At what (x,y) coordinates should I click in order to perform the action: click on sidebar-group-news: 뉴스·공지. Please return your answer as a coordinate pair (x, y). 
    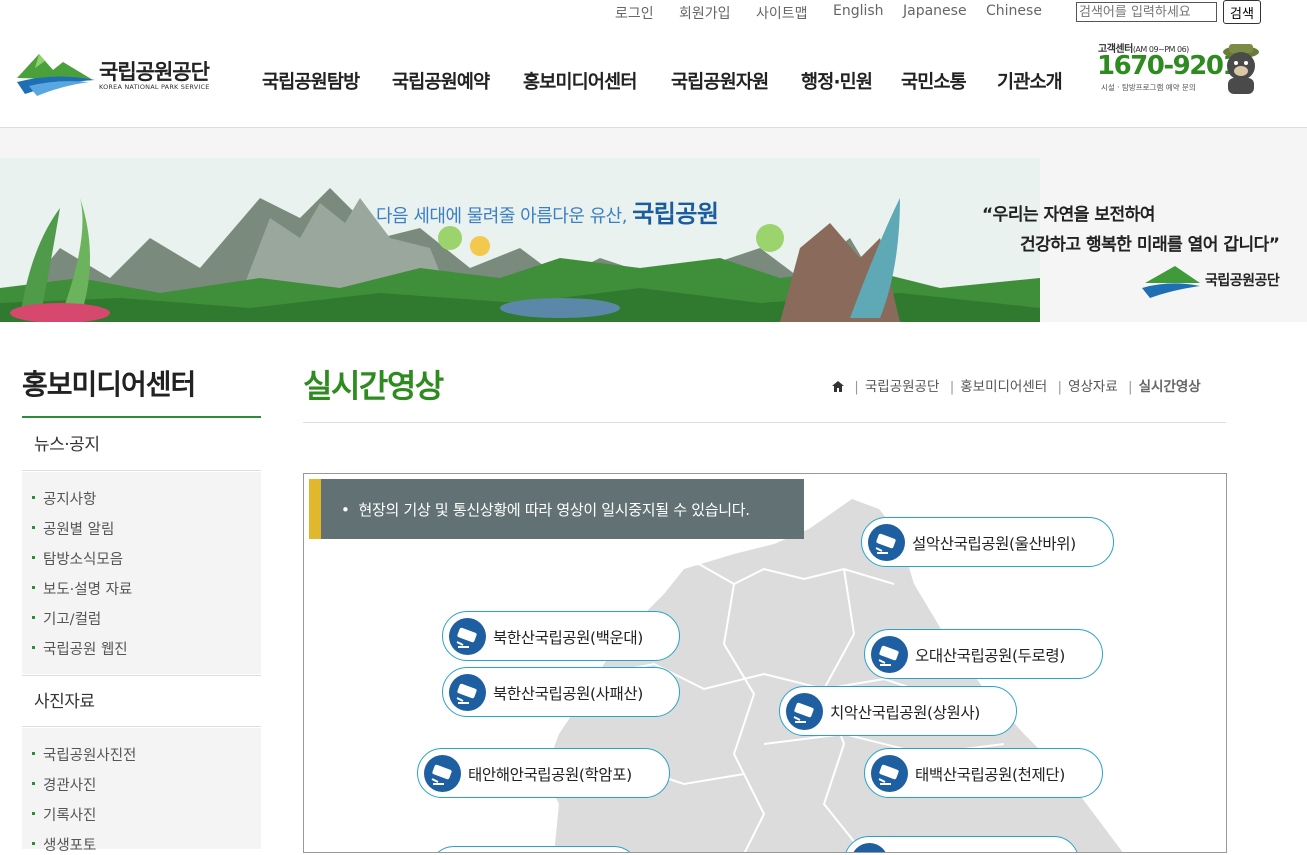
    Looking at the image, I should click on (141, 445).